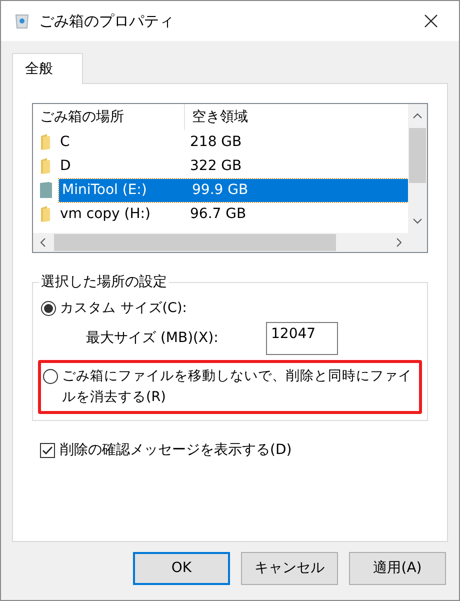 The height and width of the screenshot is (601, 460). I want to click on column-header: ごみ箱の場所, so click(109, 117).